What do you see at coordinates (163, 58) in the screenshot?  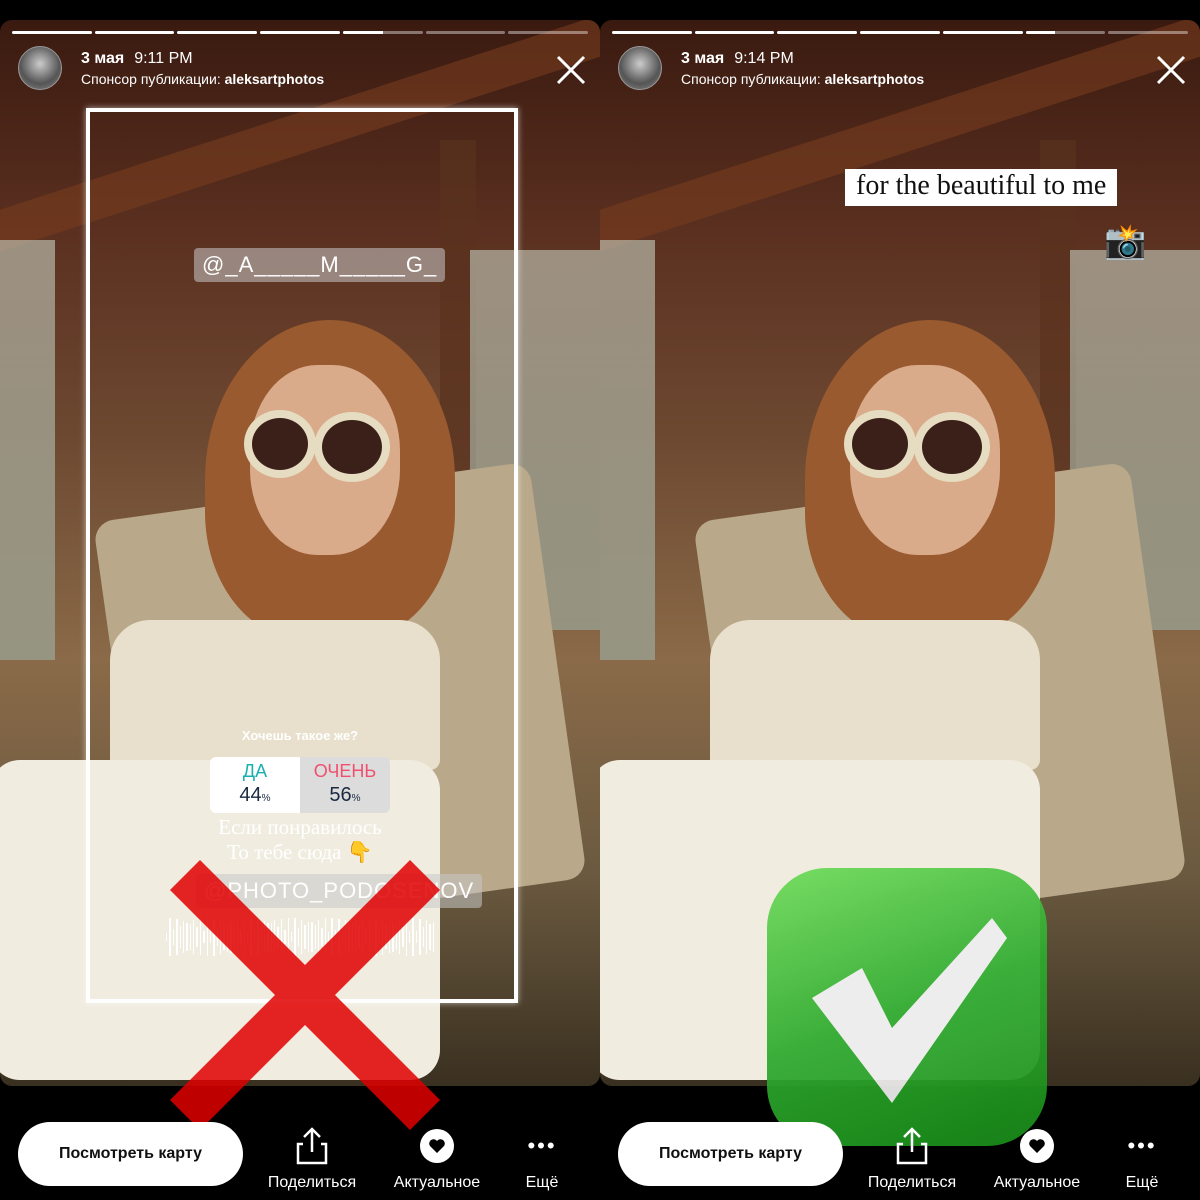 I see `story-time: 9:11 PM` at bounding box center [163, 58].